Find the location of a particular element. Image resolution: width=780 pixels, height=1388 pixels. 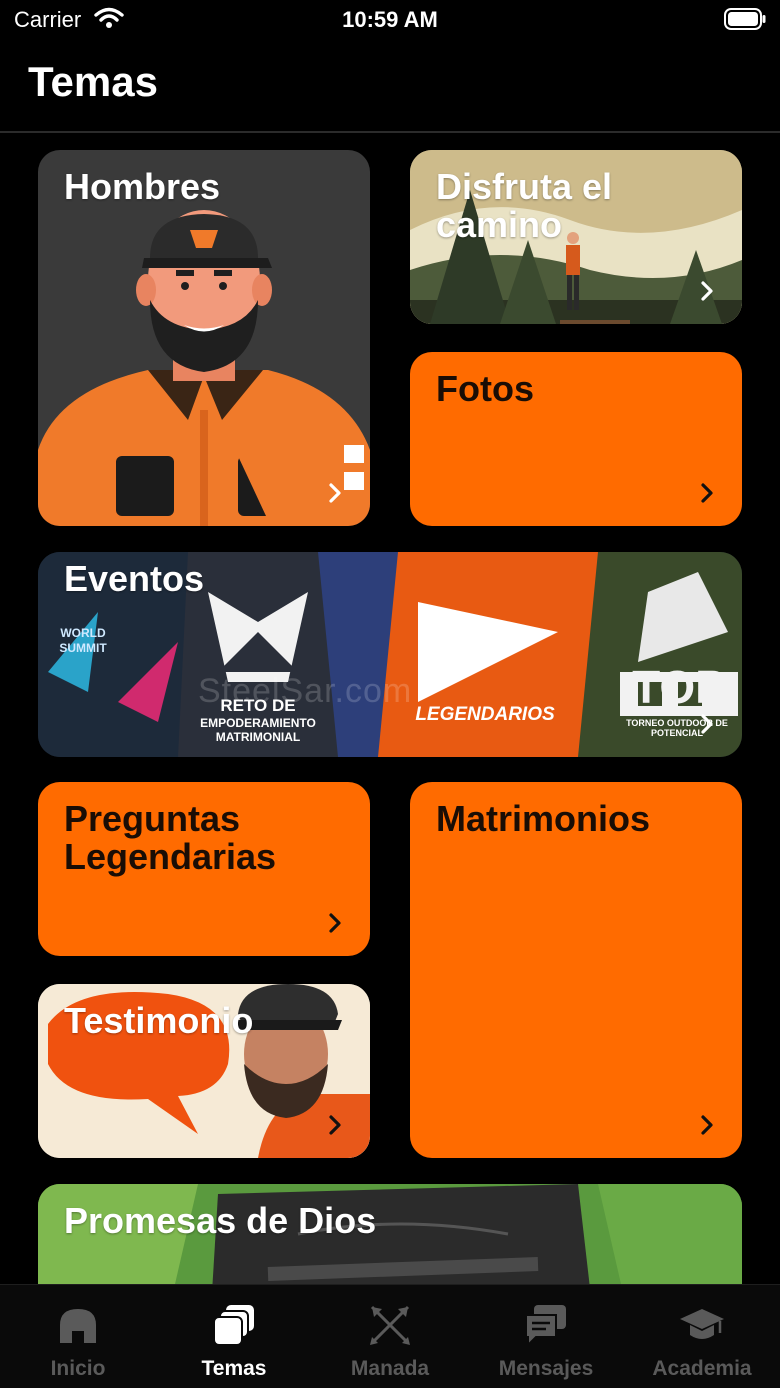

tab-bar: Inicio Temas Manada Mensajes Academia is located at coordinates (390, 1336).